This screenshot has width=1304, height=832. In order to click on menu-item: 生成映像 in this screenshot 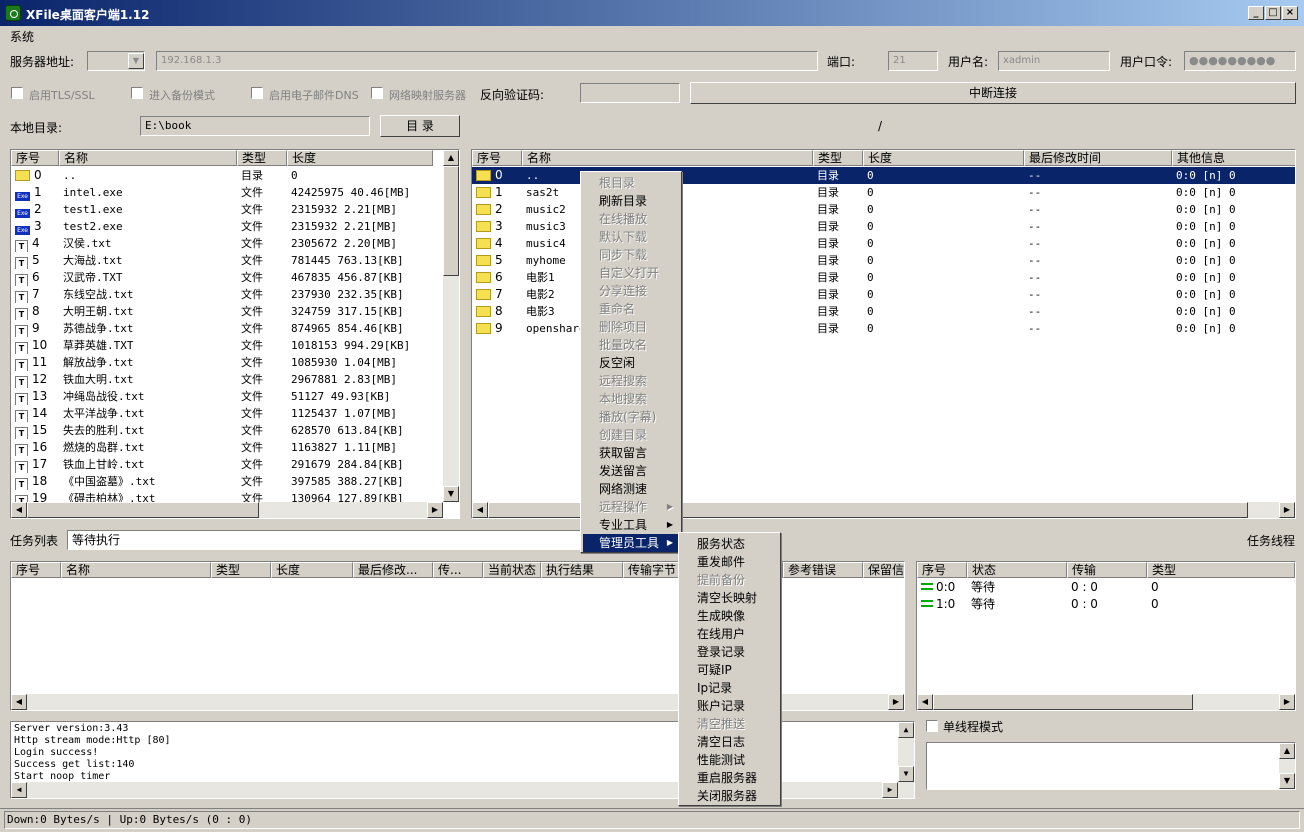, I will do `click(729, 616)`.